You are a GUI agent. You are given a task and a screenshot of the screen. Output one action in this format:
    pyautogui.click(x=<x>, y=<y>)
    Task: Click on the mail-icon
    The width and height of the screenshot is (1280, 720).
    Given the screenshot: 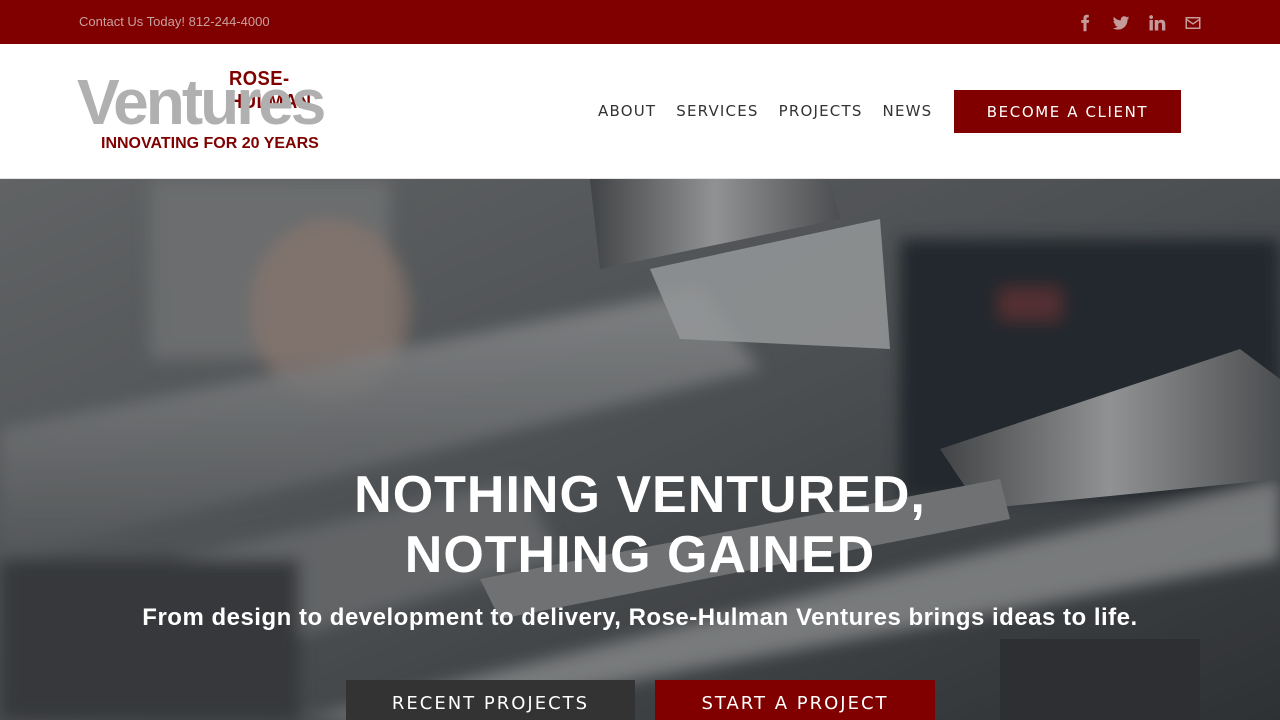 What is the action you would take?
    pyautogui.click(x=1193, y=23)
    